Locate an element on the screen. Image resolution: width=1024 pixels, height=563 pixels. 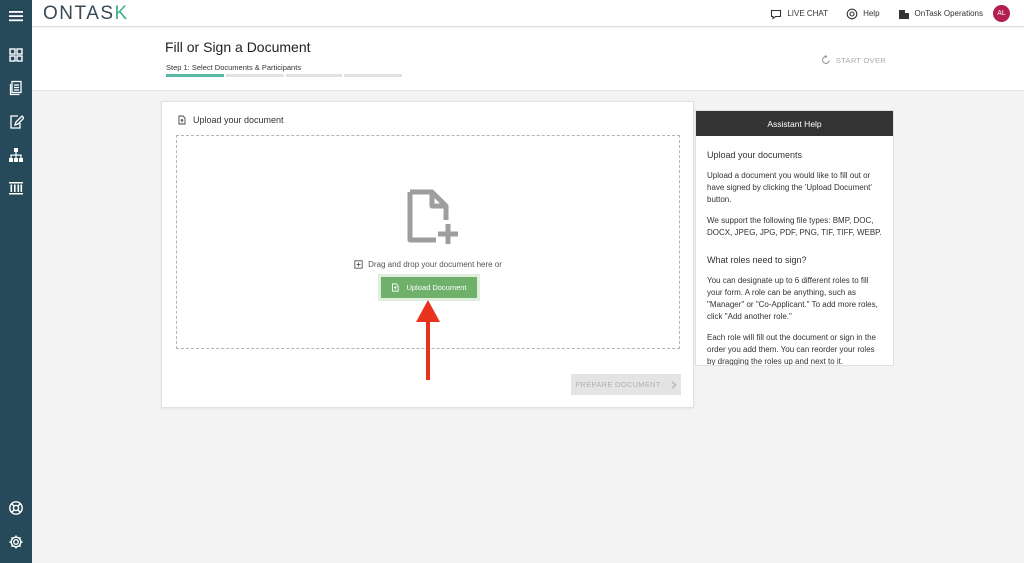
drag-drop-icon is located at coordinates (358, 264).